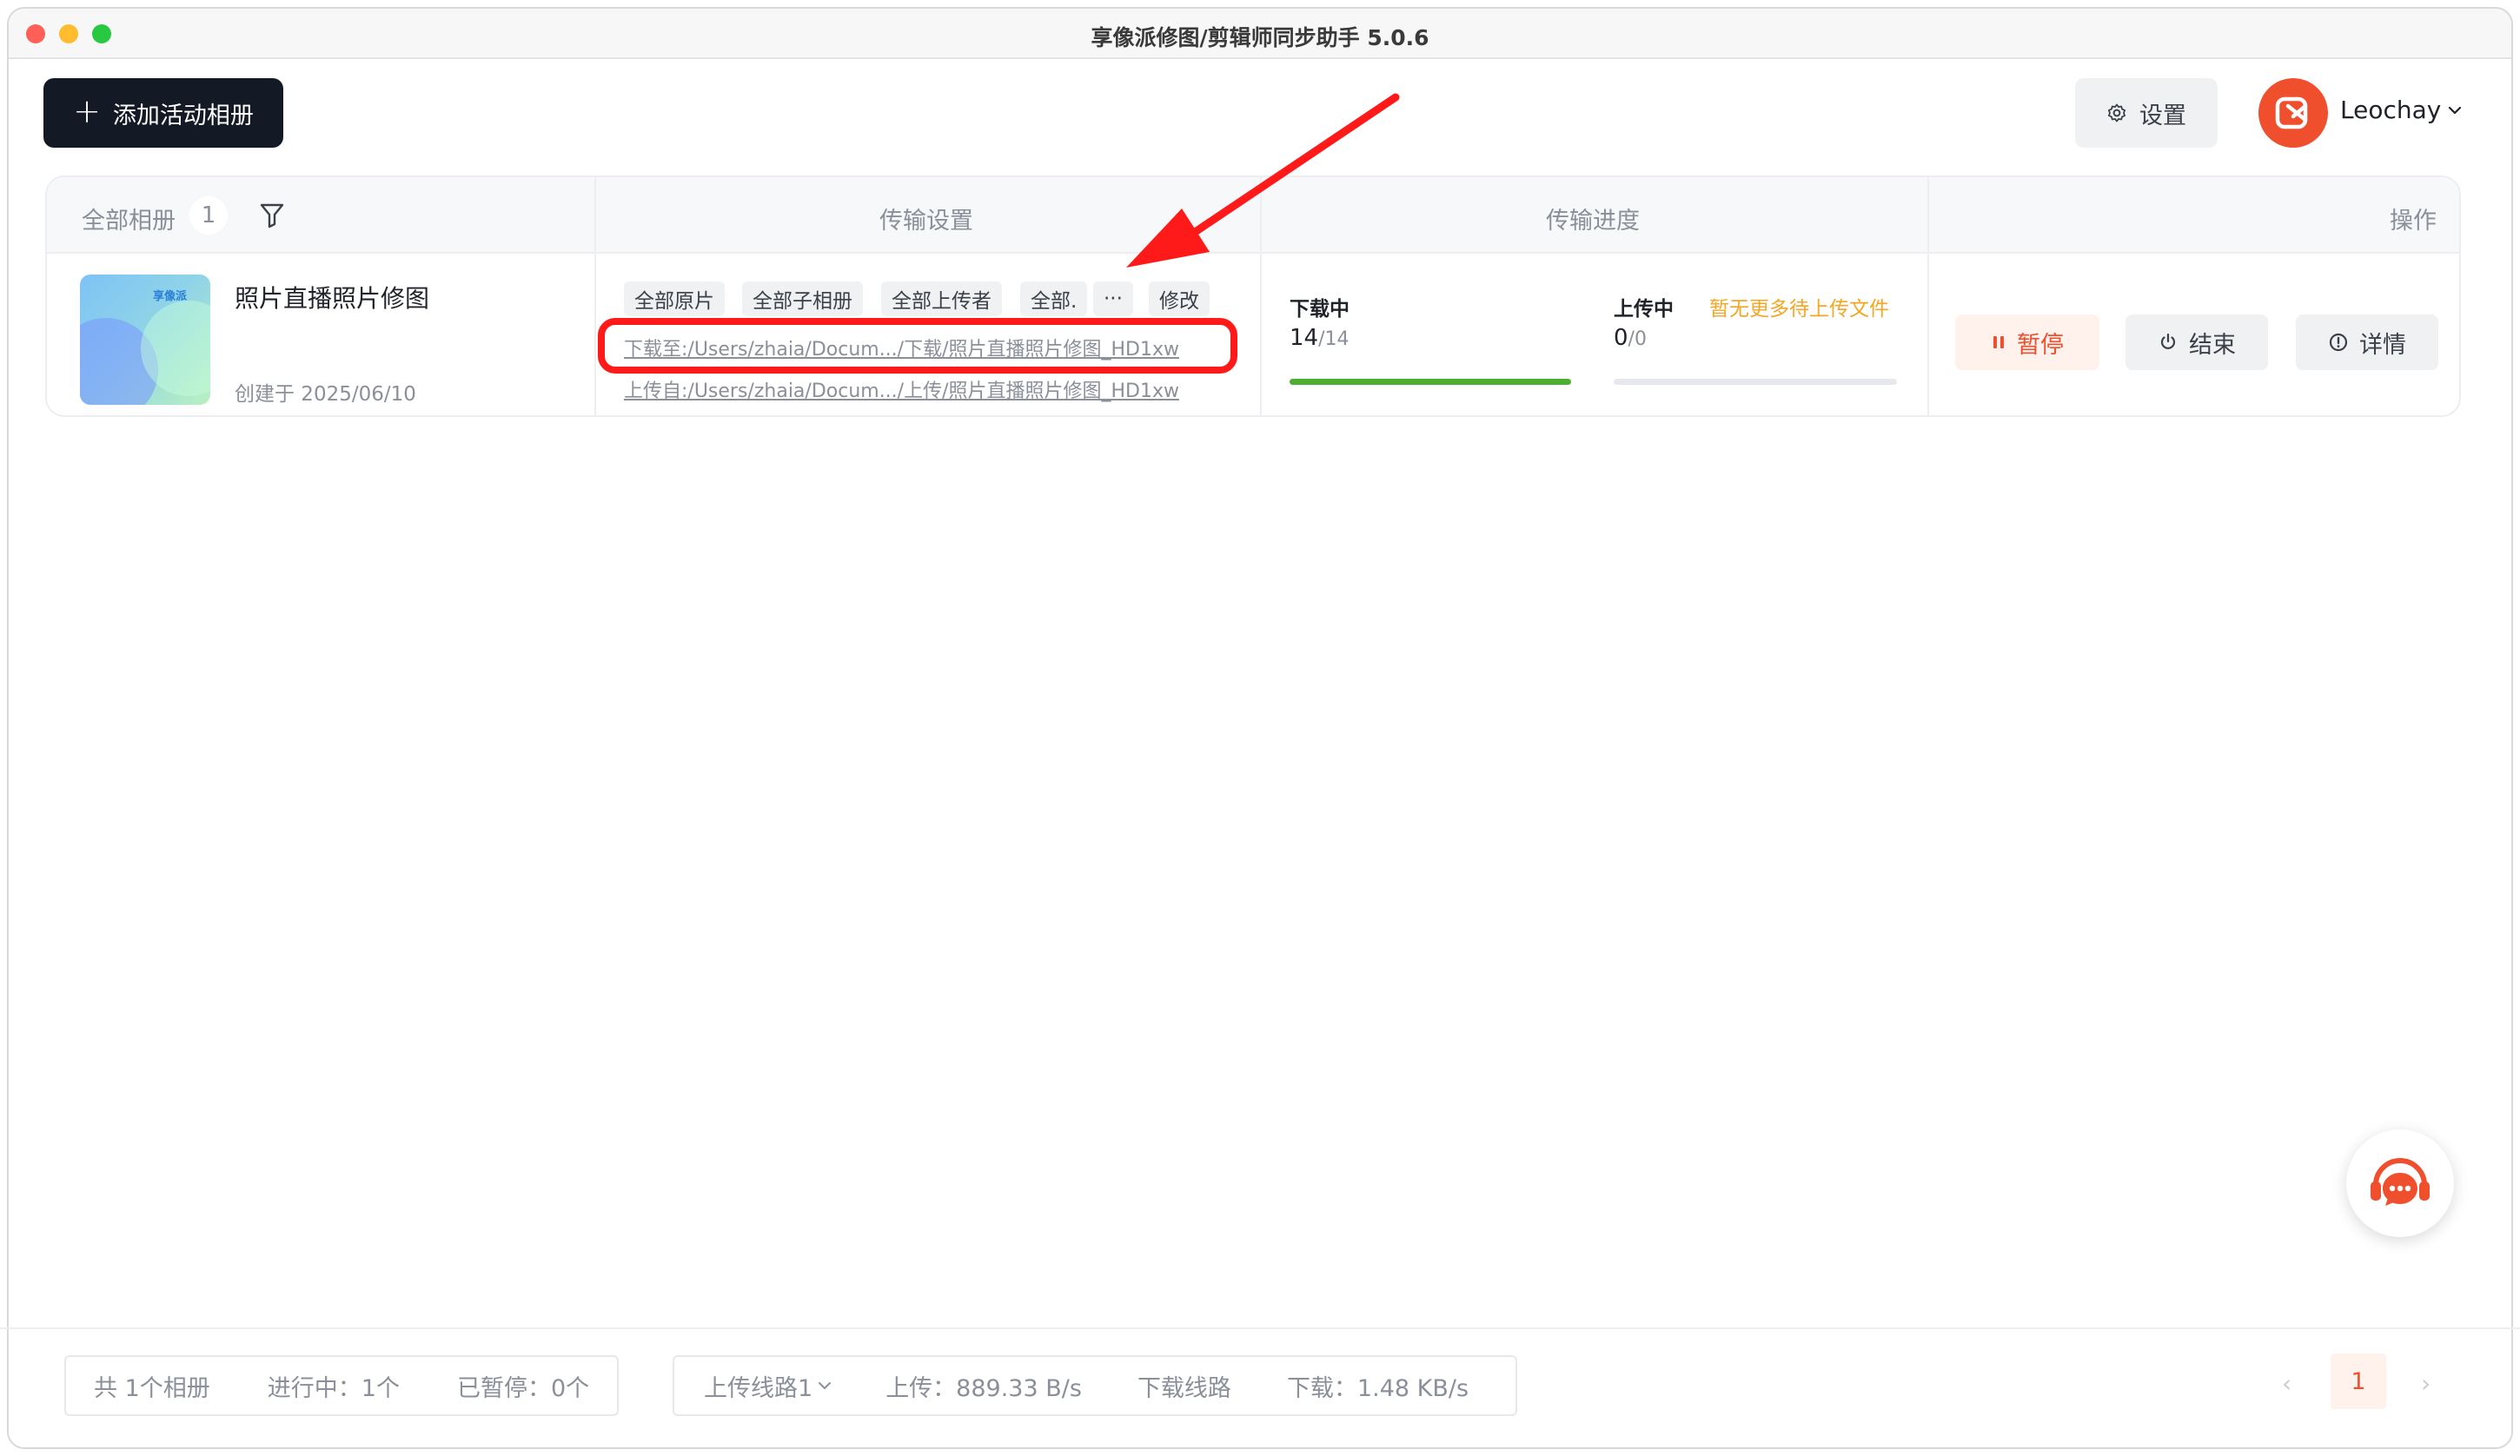 The image size is (2520, 1456). What do you see at coordinates (983, 1388) in the screenshot?
I see `upload-speed-stat: 上传：889.33 B/s` at bounding box center [983, 1388].